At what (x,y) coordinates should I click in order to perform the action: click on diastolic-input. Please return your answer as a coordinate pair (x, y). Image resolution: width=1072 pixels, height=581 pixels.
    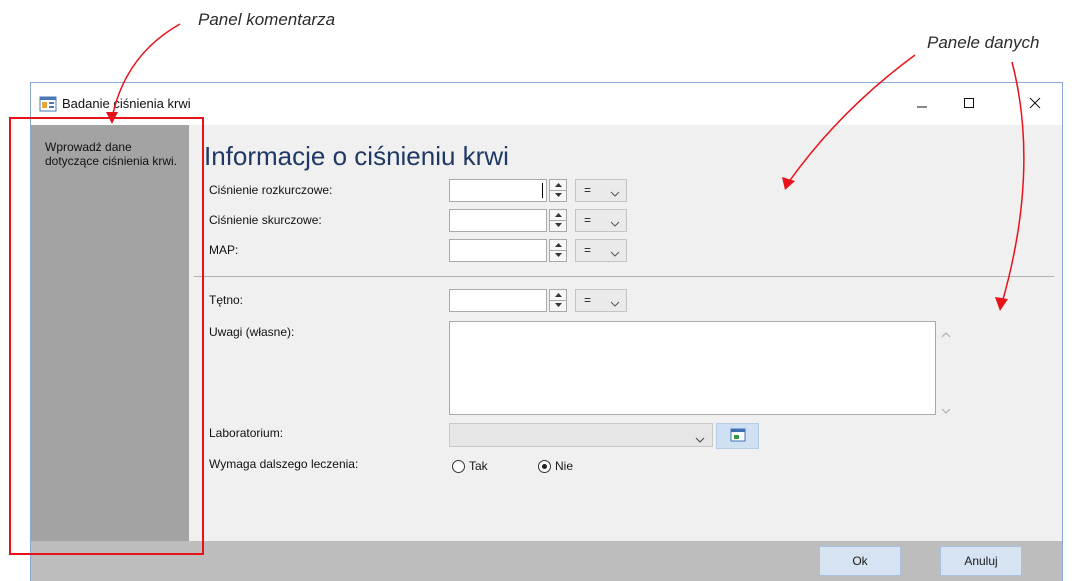
    Looking at the image, I should click on (498, 190).